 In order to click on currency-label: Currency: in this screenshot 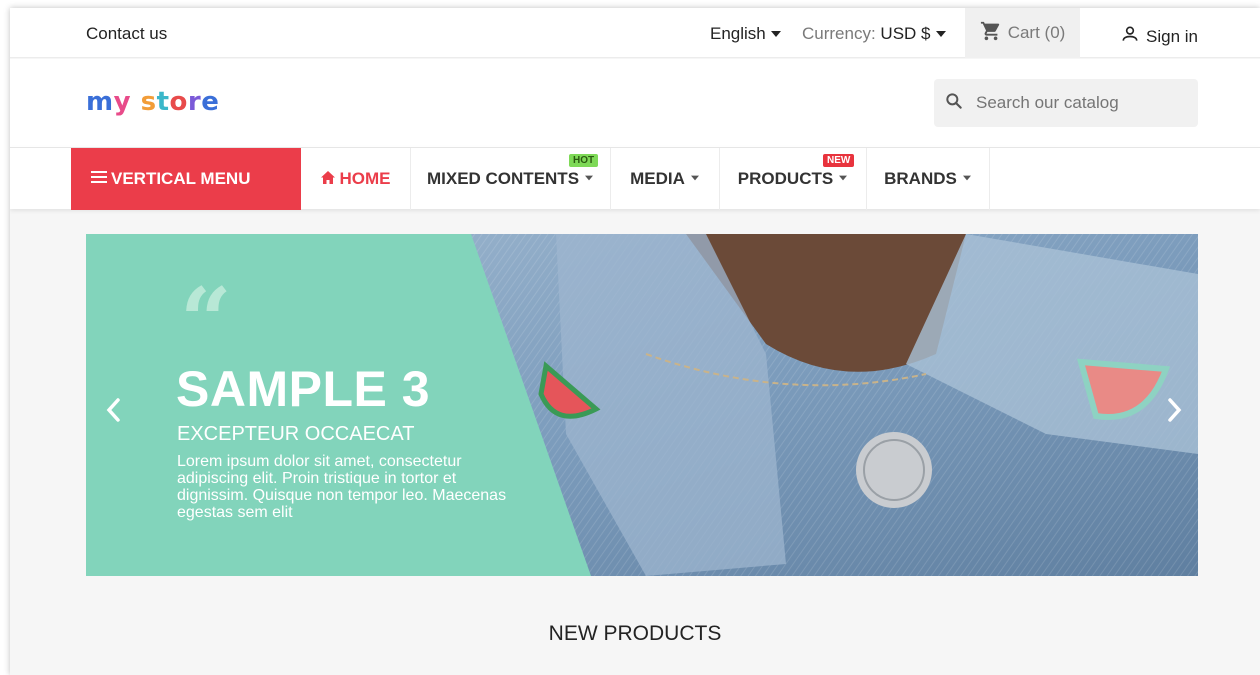, I will do `click(839, 33)`.